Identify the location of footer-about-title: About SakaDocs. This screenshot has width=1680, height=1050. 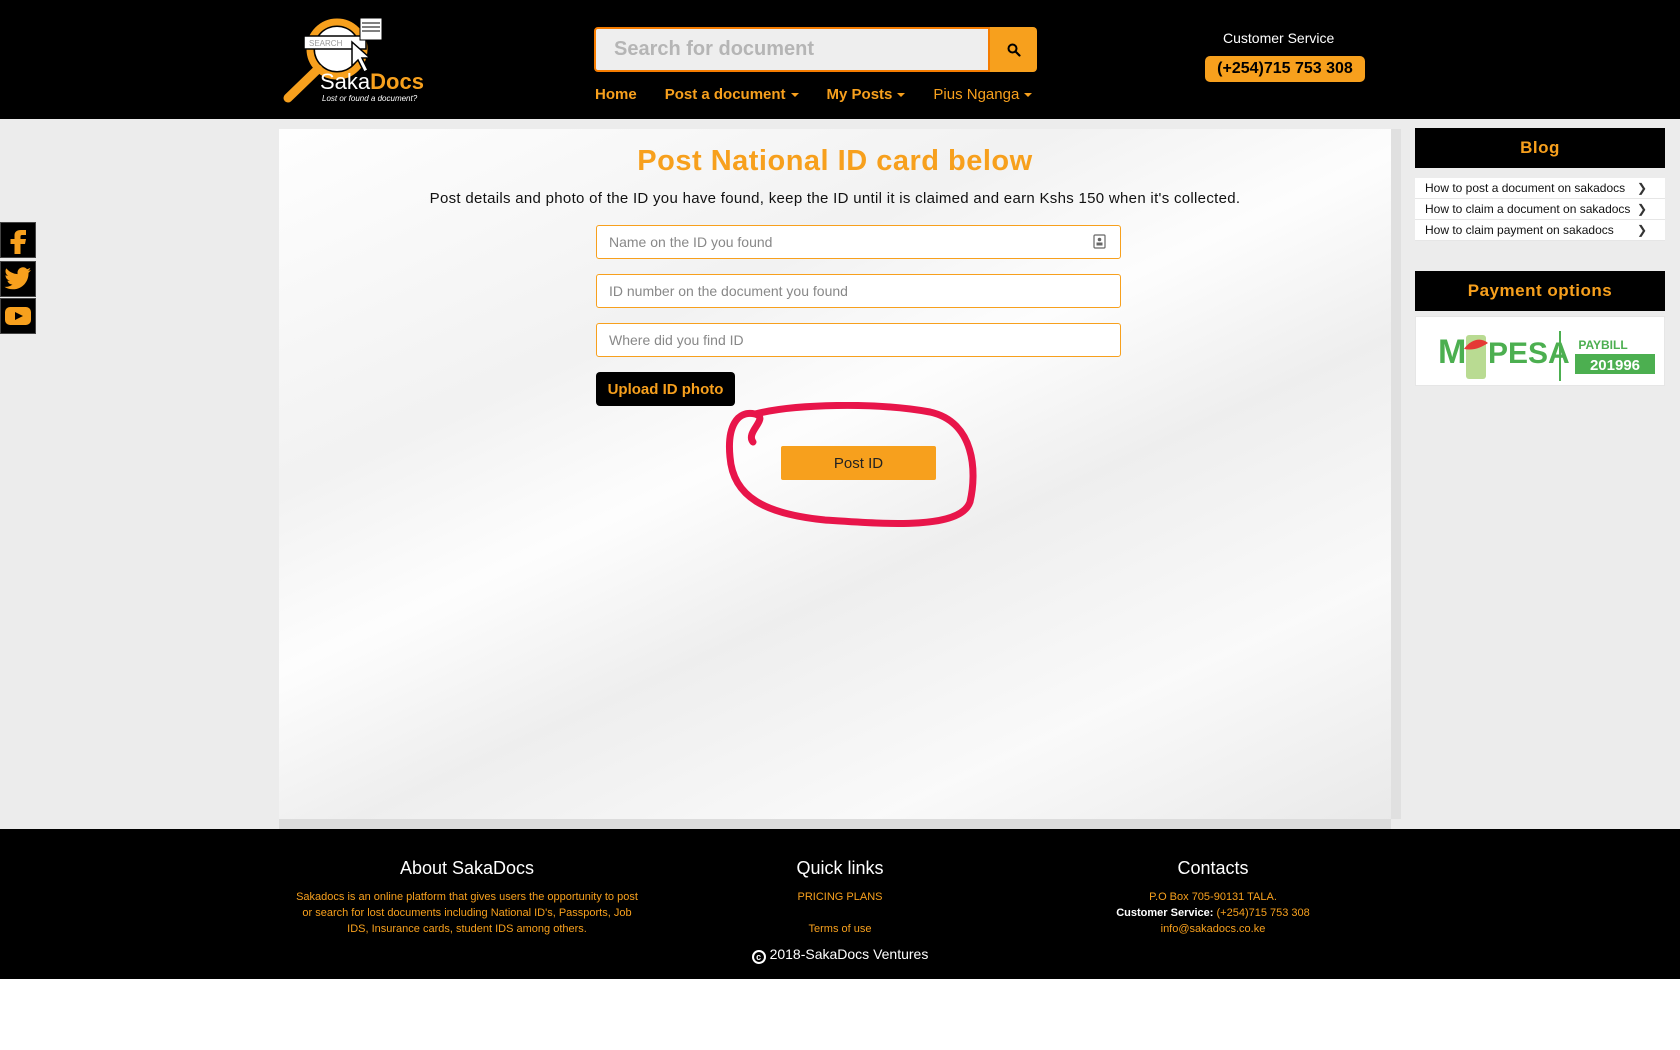
(467, 868).